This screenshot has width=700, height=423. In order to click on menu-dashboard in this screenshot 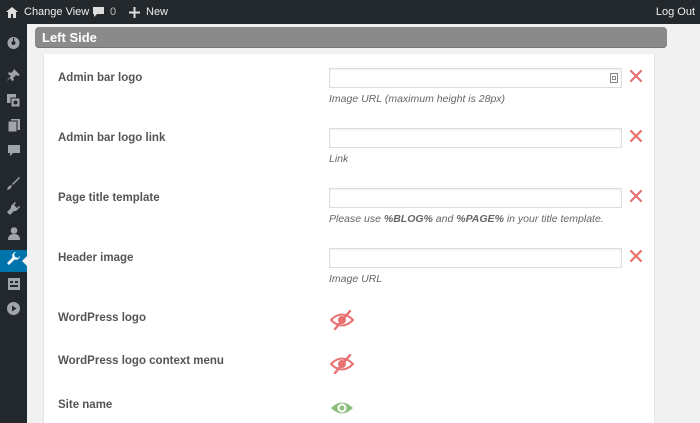, I will do `click(13, 45)`.